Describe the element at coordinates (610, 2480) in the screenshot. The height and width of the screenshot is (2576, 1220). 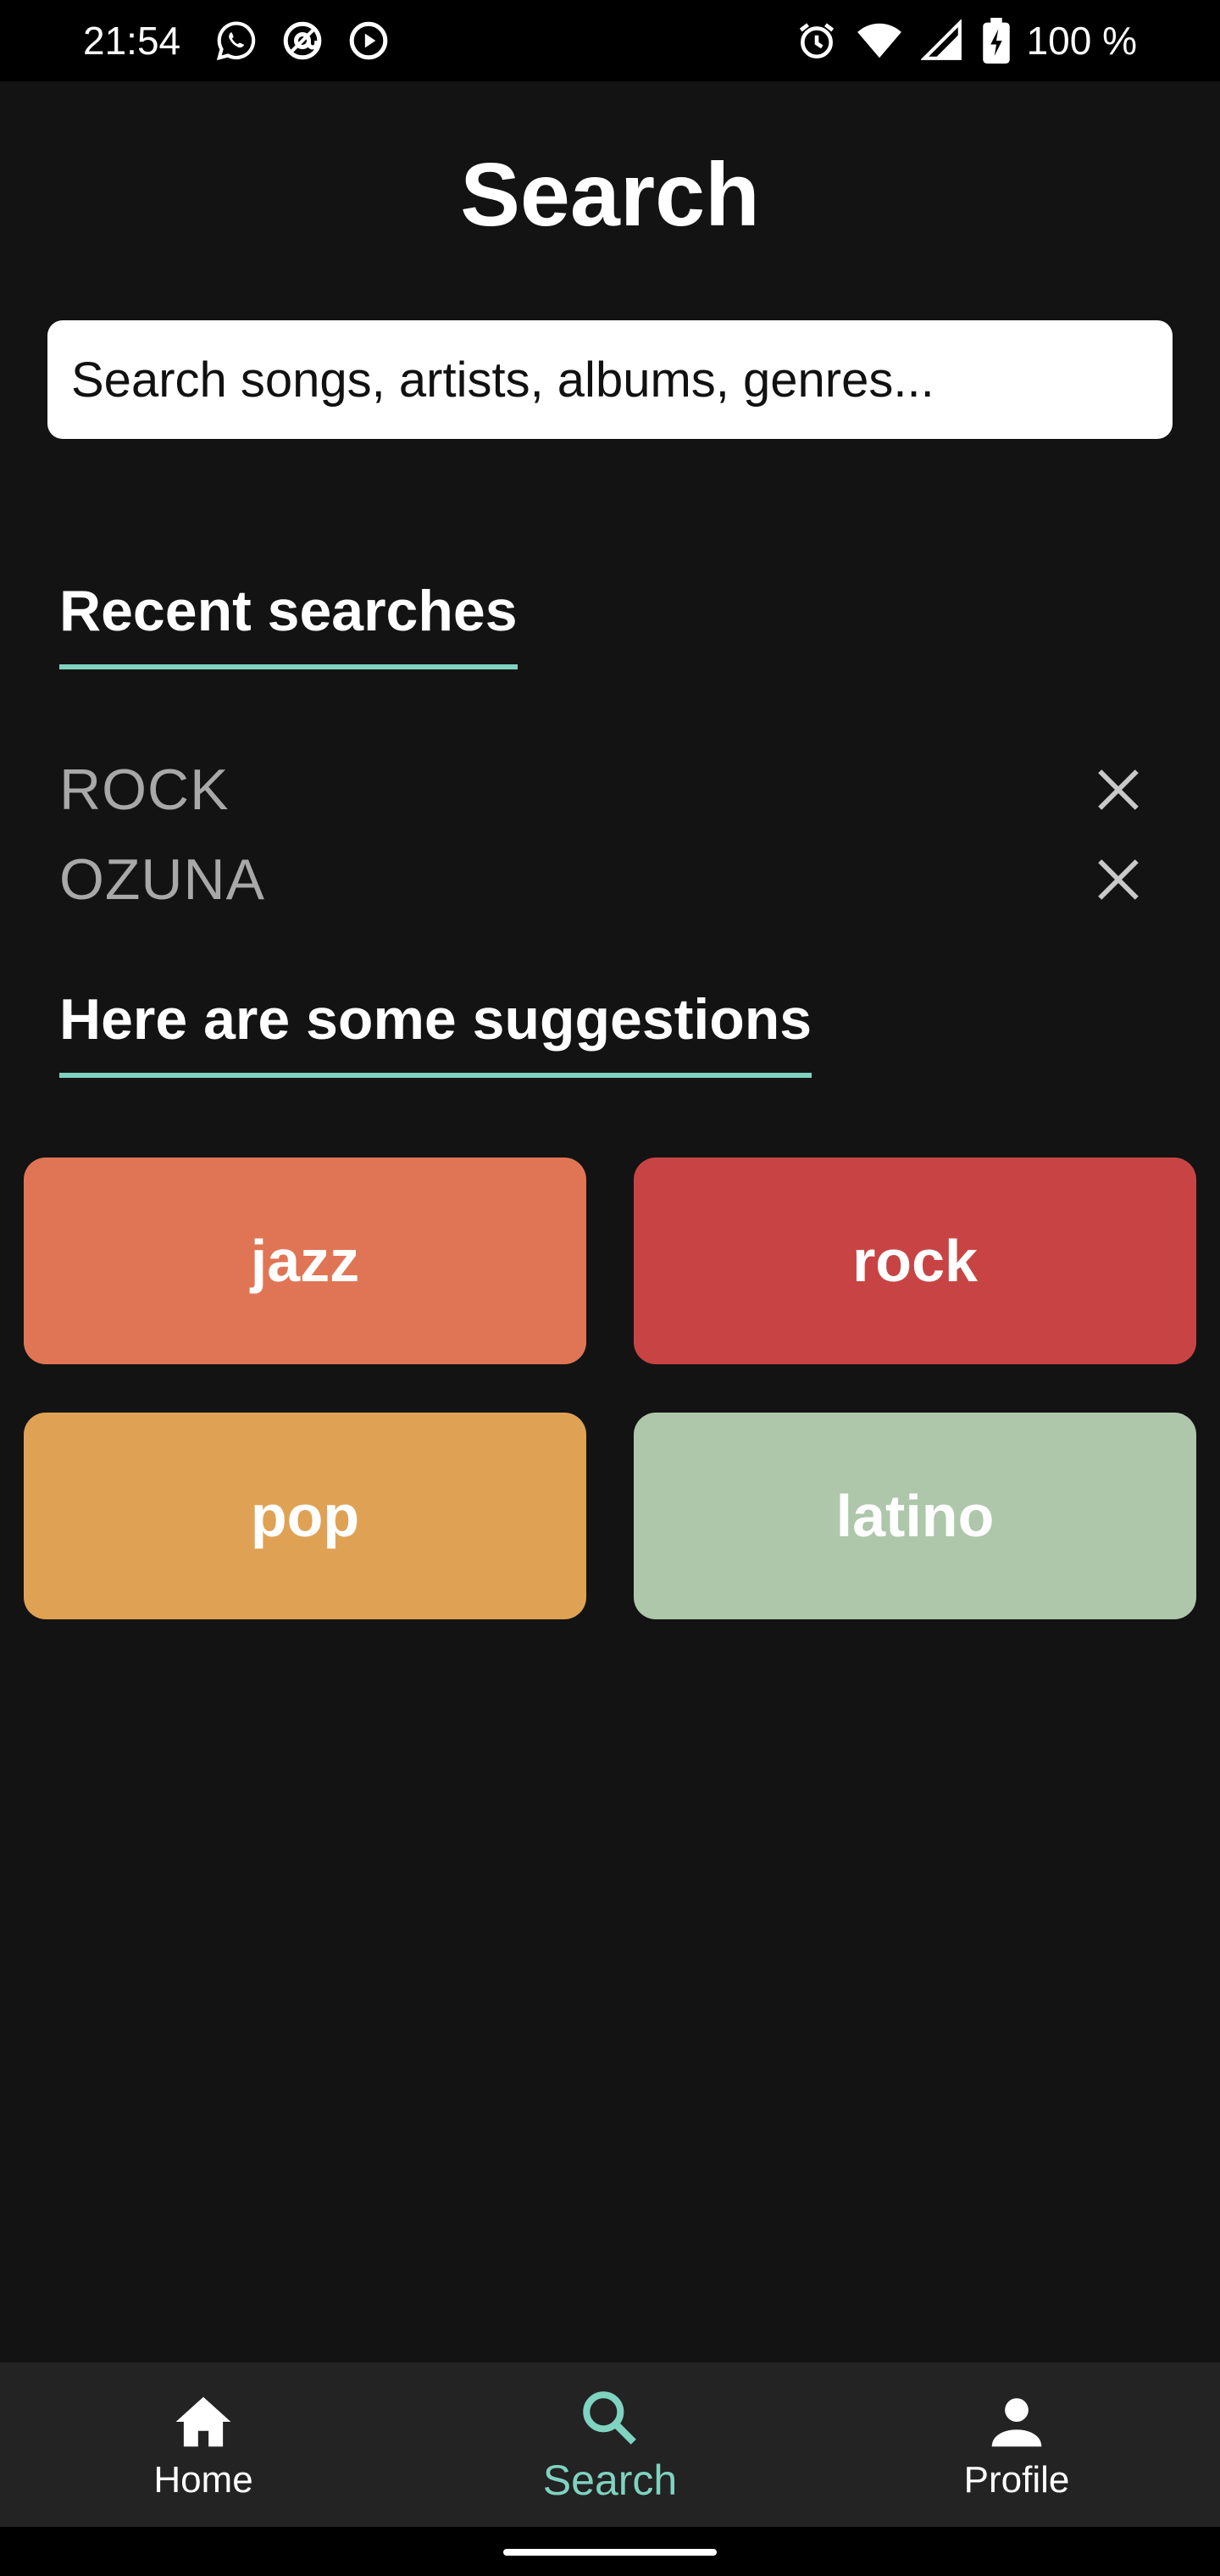
I see `nav-label-search: Search` at that location.